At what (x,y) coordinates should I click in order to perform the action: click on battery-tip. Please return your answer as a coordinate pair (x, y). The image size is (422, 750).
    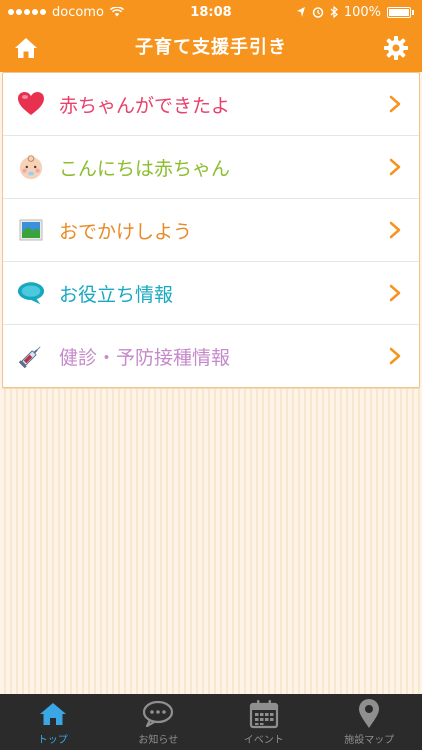
    Looking at the image, I should click on (413, 12).